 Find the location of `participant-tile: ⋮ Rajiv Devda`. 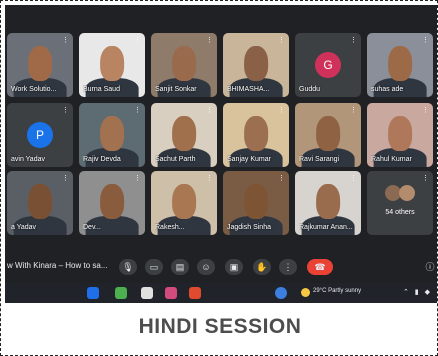

participant-tile: ⋮ Rajiv Devda is located at coordinates (112, 135).